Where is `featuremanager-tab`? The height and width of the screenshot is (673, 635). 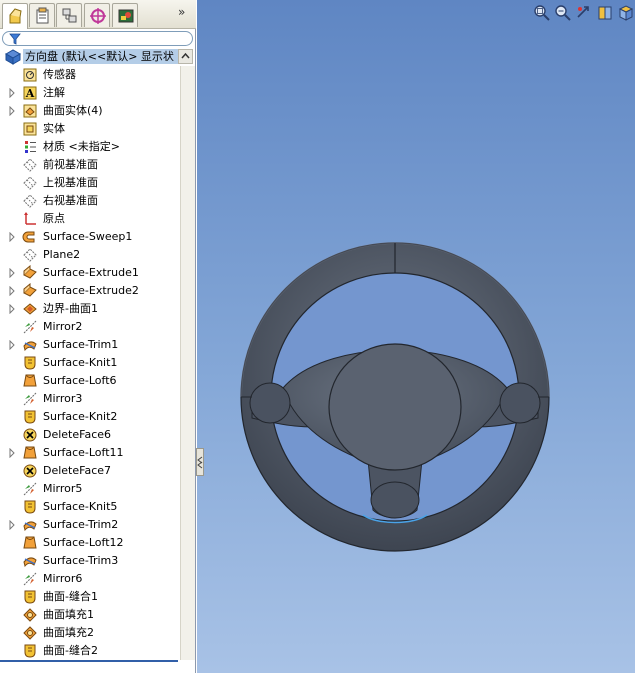
featuremanager-tab is located at coordinates (15, 16).